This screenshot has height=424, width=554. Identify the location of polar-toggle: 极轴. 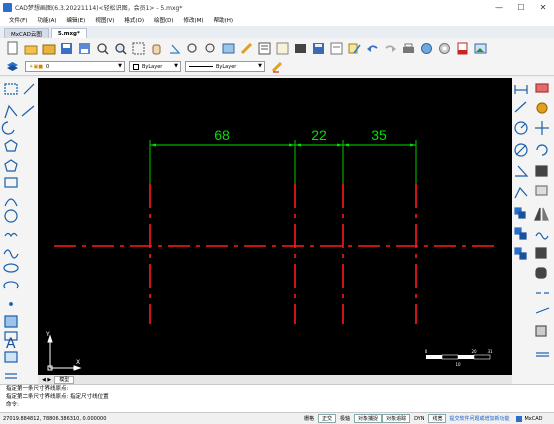
(345, 418).